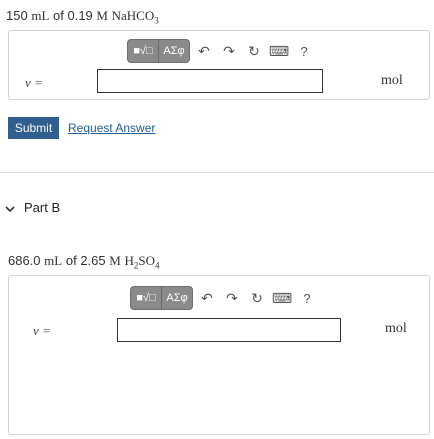 The image size is (434, 439). I want to click on part-b-question: 686.0 mL of 2.65 M H2SO4, so click(83, 262).